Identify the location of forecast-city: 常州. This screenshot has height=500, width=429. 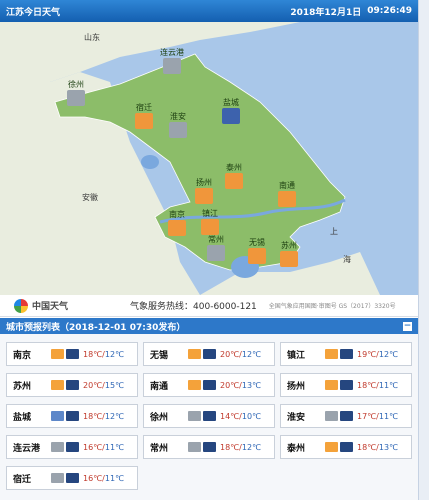
(159, 448).